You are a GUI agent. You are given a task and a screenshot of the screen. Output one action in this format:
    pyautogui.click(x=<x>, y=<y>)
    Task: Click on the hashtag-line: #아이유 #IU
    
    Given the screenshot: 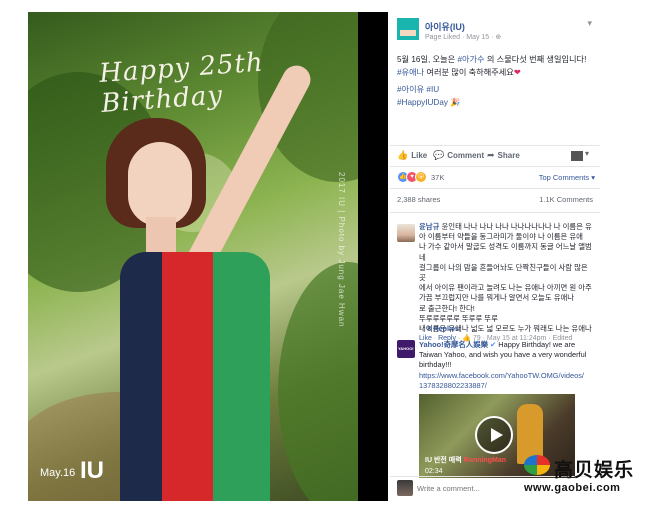 What is the action you would take?
    pyautogui.click(x=428, y=90)
    